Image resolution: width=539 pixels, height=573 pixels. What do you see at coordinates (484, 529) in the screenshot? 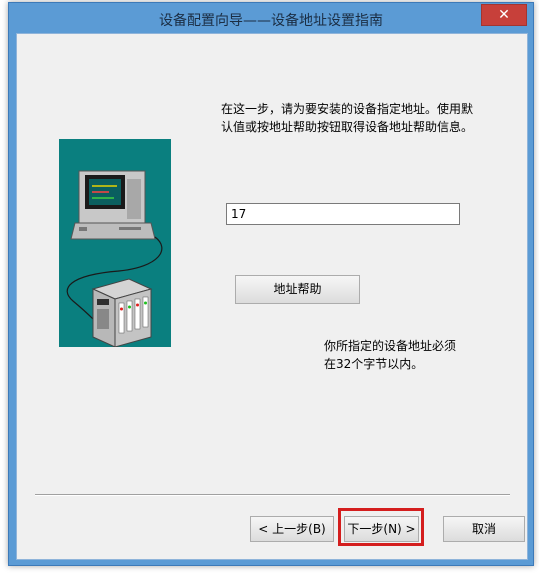
I see `cancel-button: 取消` at bounding box center [484, 529].